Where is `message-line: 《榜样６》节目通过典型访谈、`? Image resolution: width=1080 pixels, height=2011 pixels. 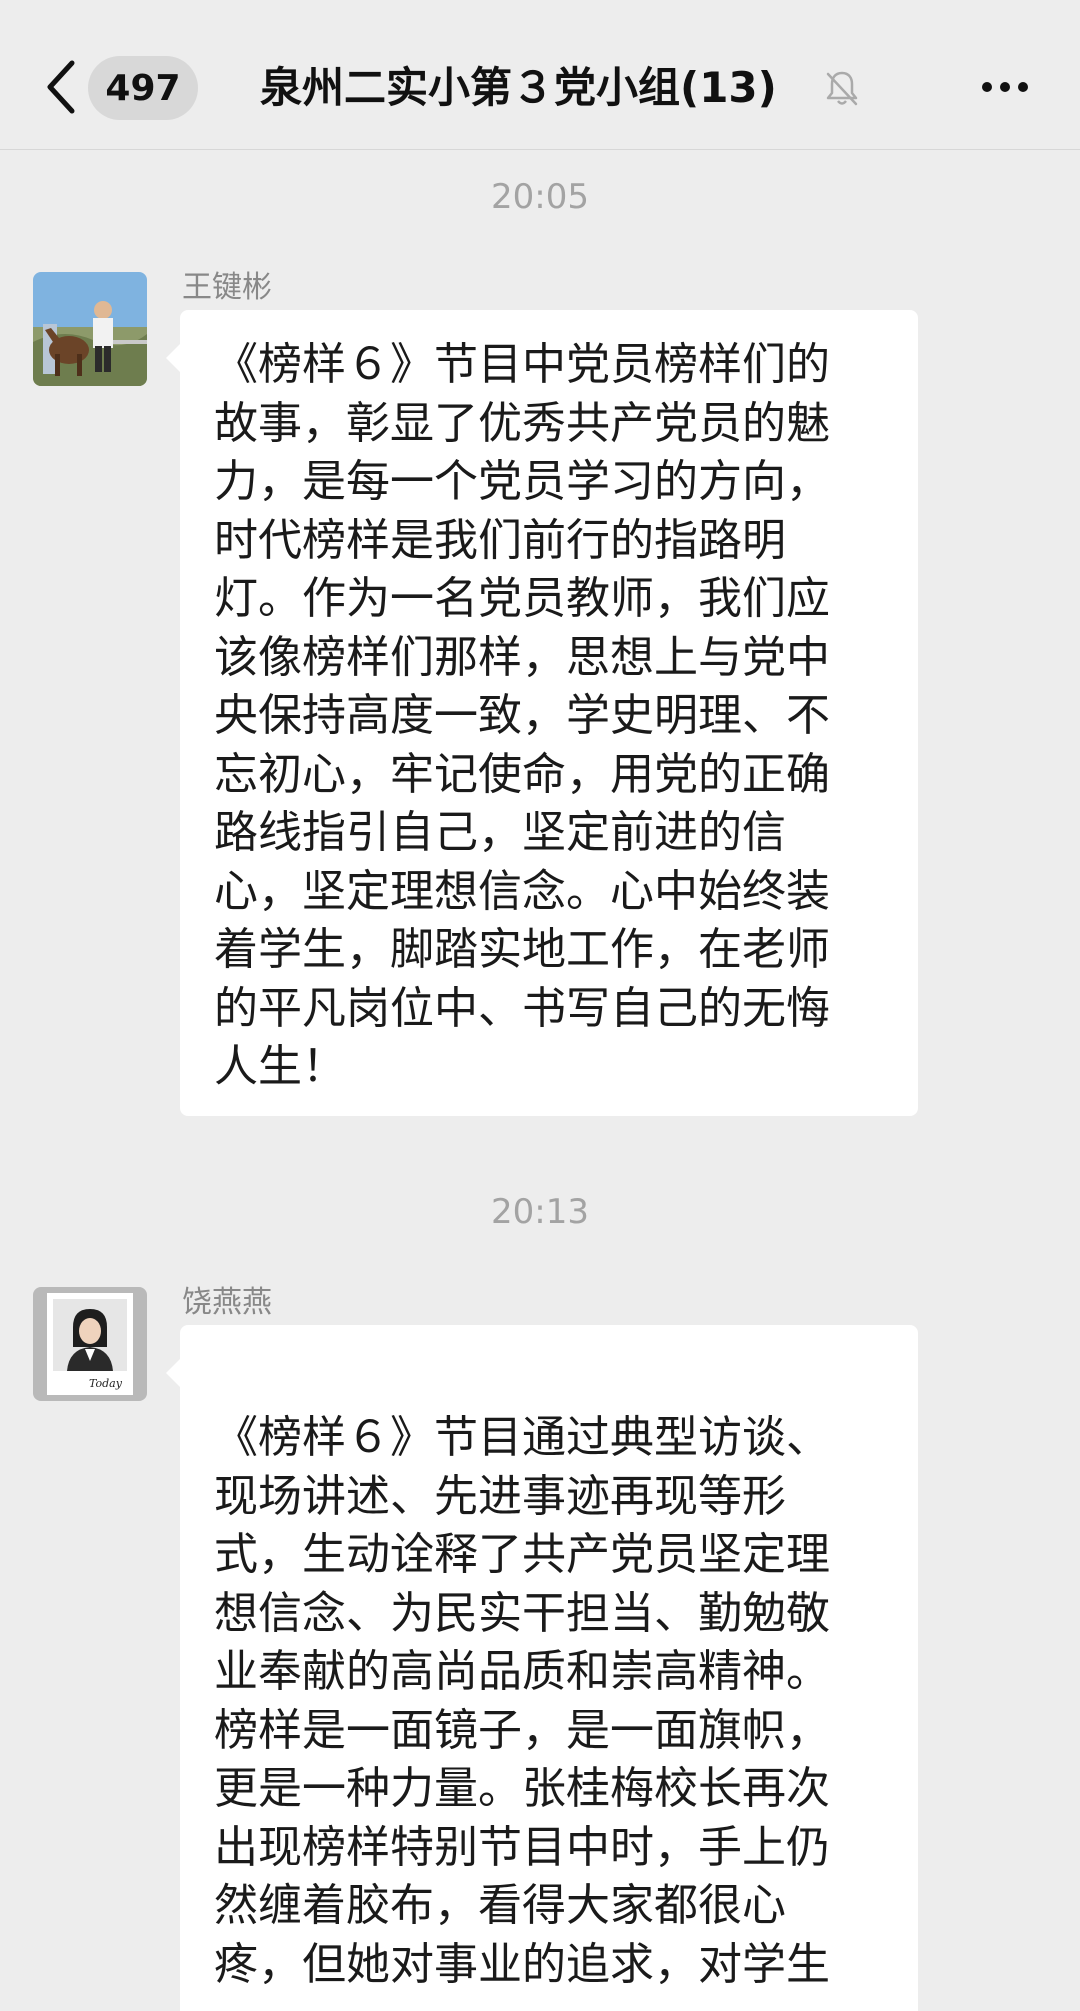 message-line: 《榜样６》节目通过典型访谈、 is located at coordinates (522, 1437).